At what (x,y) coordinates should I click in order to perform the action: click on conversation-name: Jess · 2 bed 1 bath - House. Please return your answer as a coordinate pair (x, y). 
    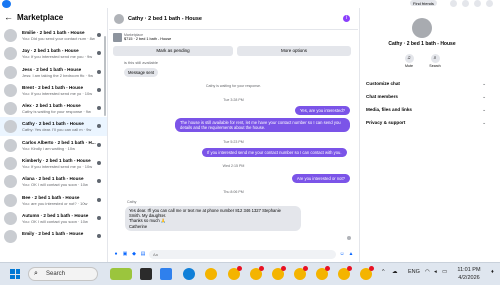
    Looking at the image, I should click on (52, 69).